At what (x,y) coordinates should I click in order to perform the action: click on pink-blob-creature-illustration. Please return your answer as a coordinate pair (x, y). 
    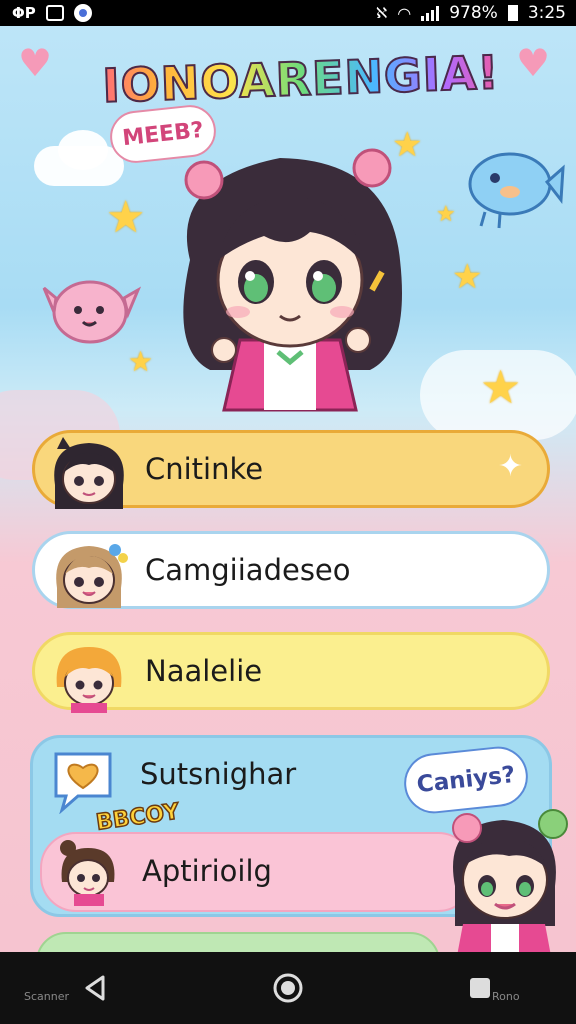
    Looking at the image, I should click on (92, 312).